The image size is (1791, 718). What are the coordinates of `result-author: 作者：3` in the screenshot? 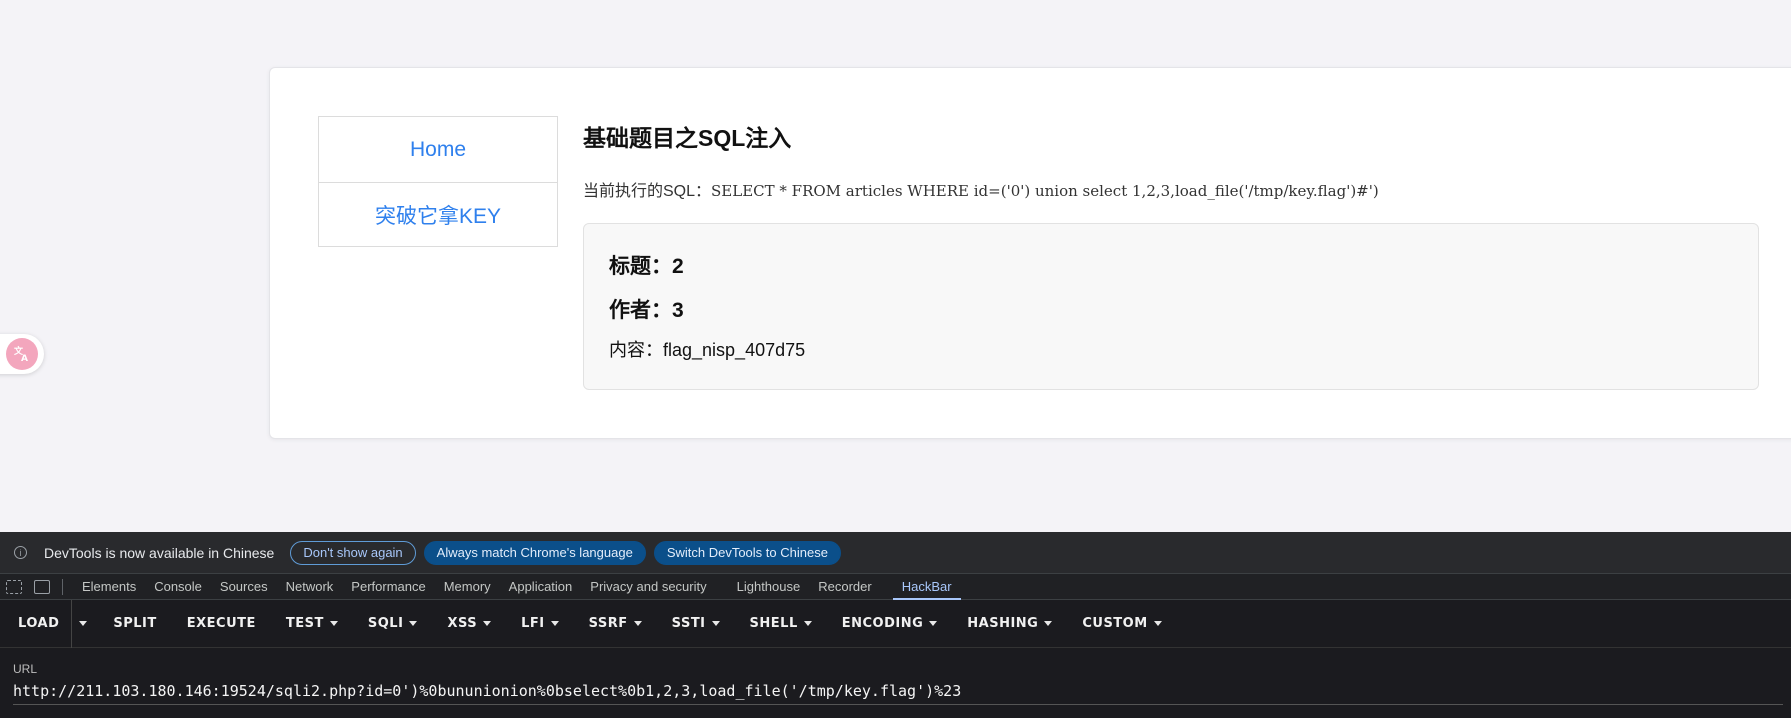 It's located at (646, 310).